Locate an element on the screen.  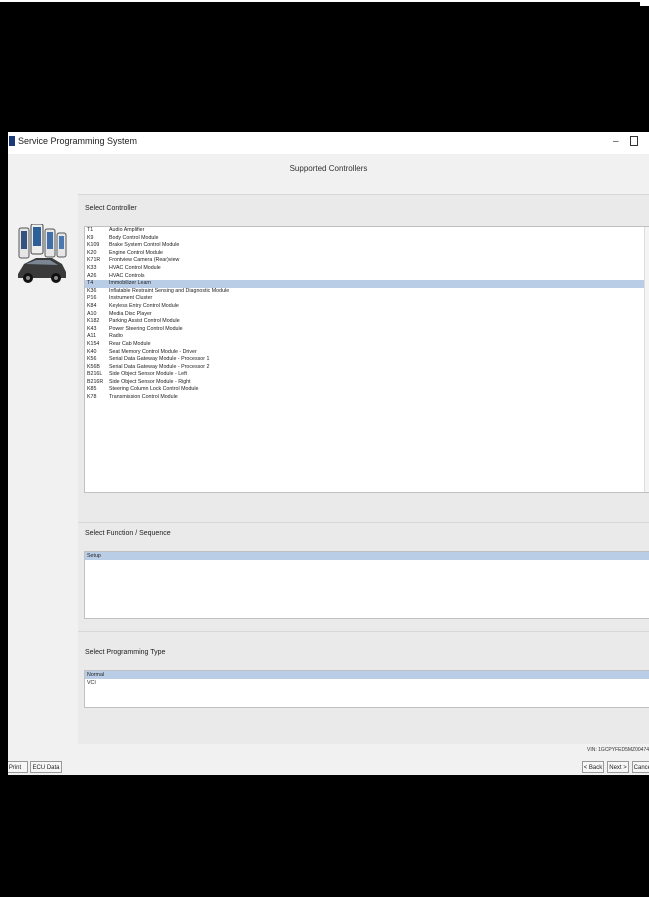
controller-code: A26 is located at coordinates (92, 275).